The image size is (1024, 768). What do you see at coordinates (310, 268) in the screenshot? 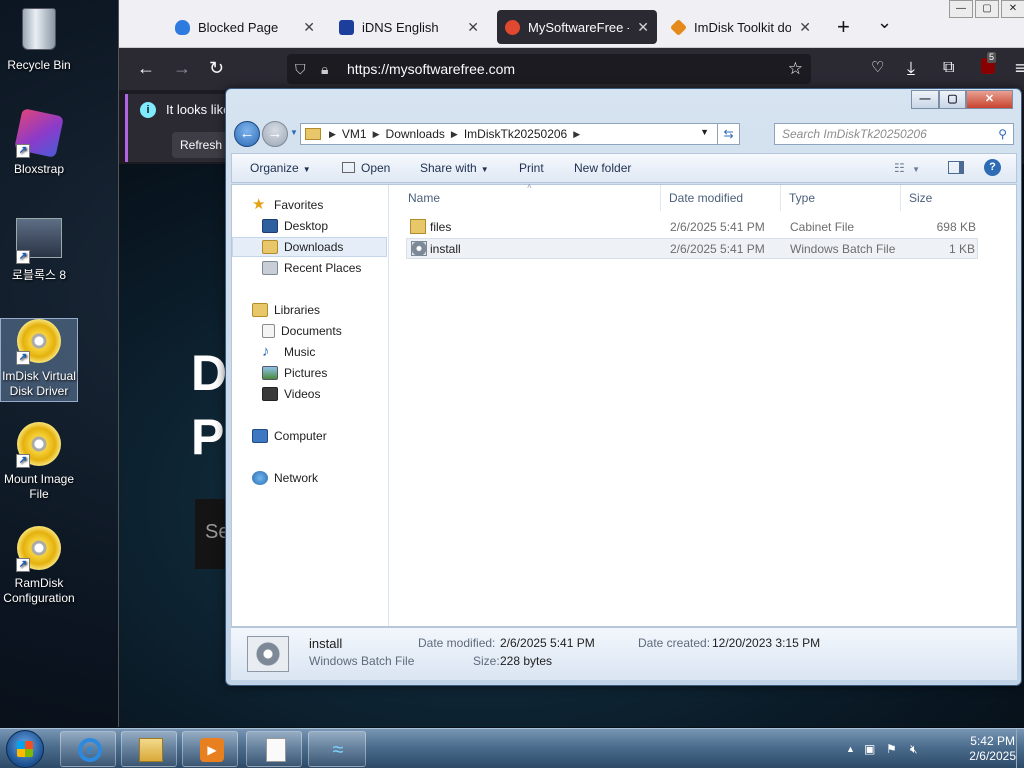
I see `nav-recent-places: Recent Places` at bounding box center [310, 268].